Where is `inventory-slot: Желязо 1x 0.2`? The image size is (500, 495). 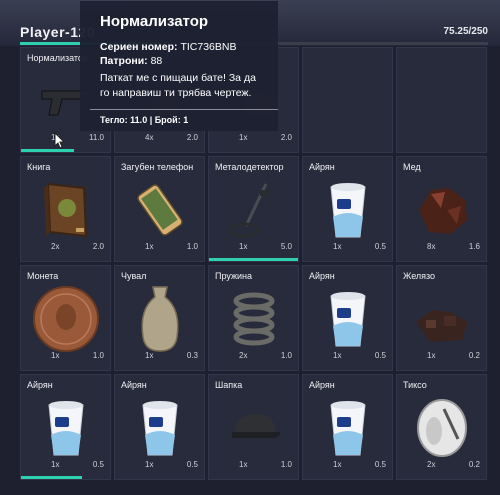
inventory-slot: Желязо 1x 0.2 is located at coordinates (441, 318).